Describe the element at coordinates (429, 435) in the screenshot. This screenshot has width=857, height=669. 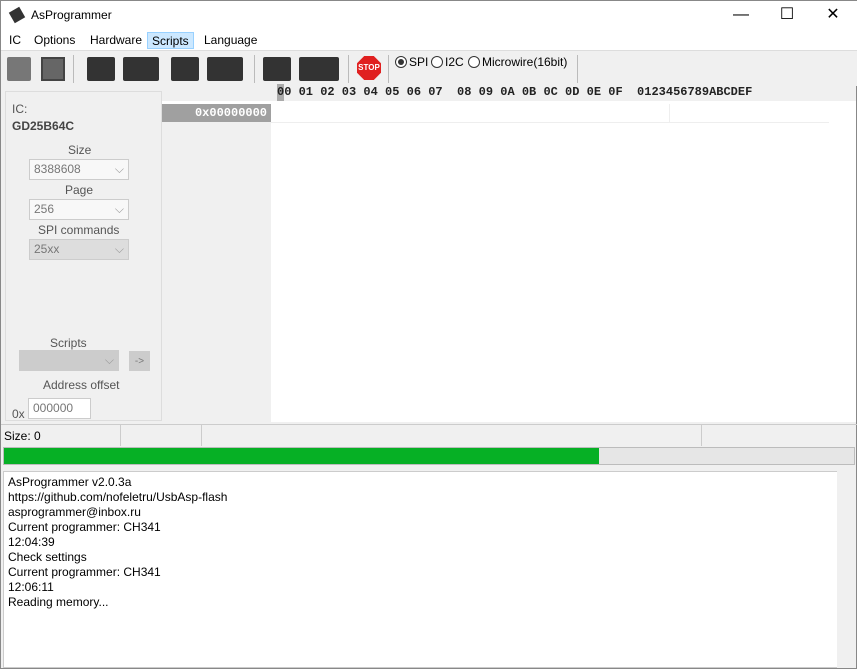
I see `status-bar: Size: 0` at that location.